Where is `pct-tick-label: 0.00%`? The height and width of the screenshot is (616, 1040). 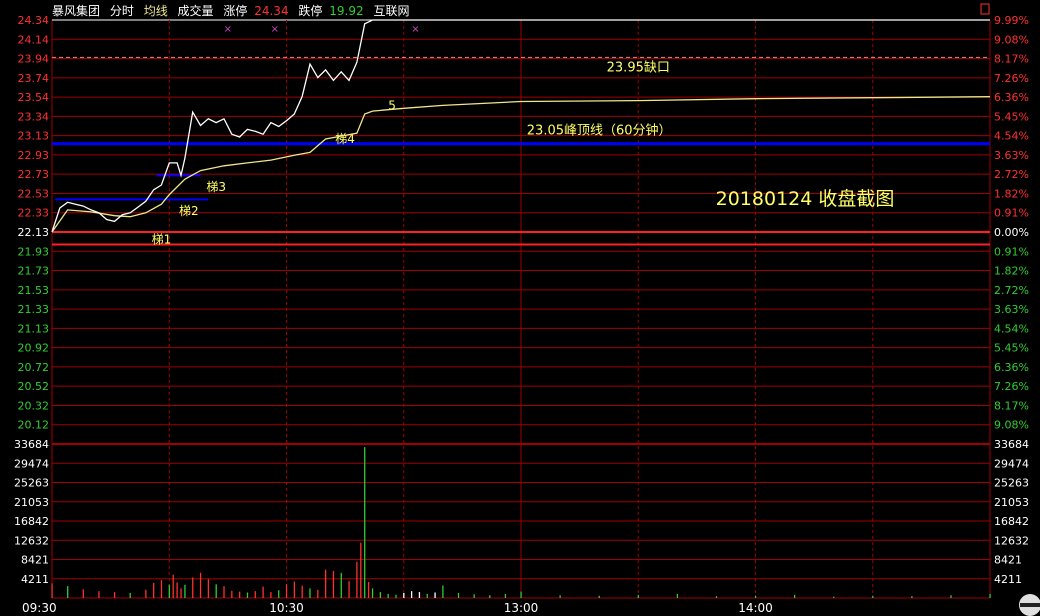 pct-tick-label: 0.00% is located at coordinates (1011, 232).